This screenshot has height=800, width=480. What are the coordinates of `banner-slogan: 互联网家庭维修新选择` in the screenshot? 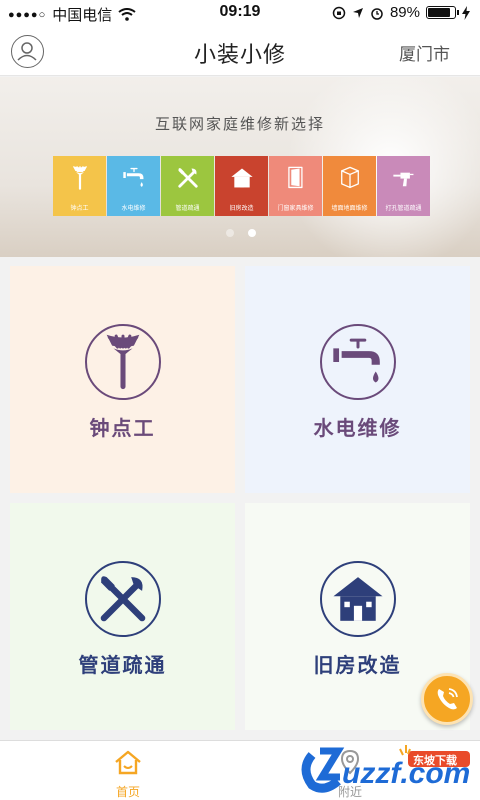 It's located at (239, 124).